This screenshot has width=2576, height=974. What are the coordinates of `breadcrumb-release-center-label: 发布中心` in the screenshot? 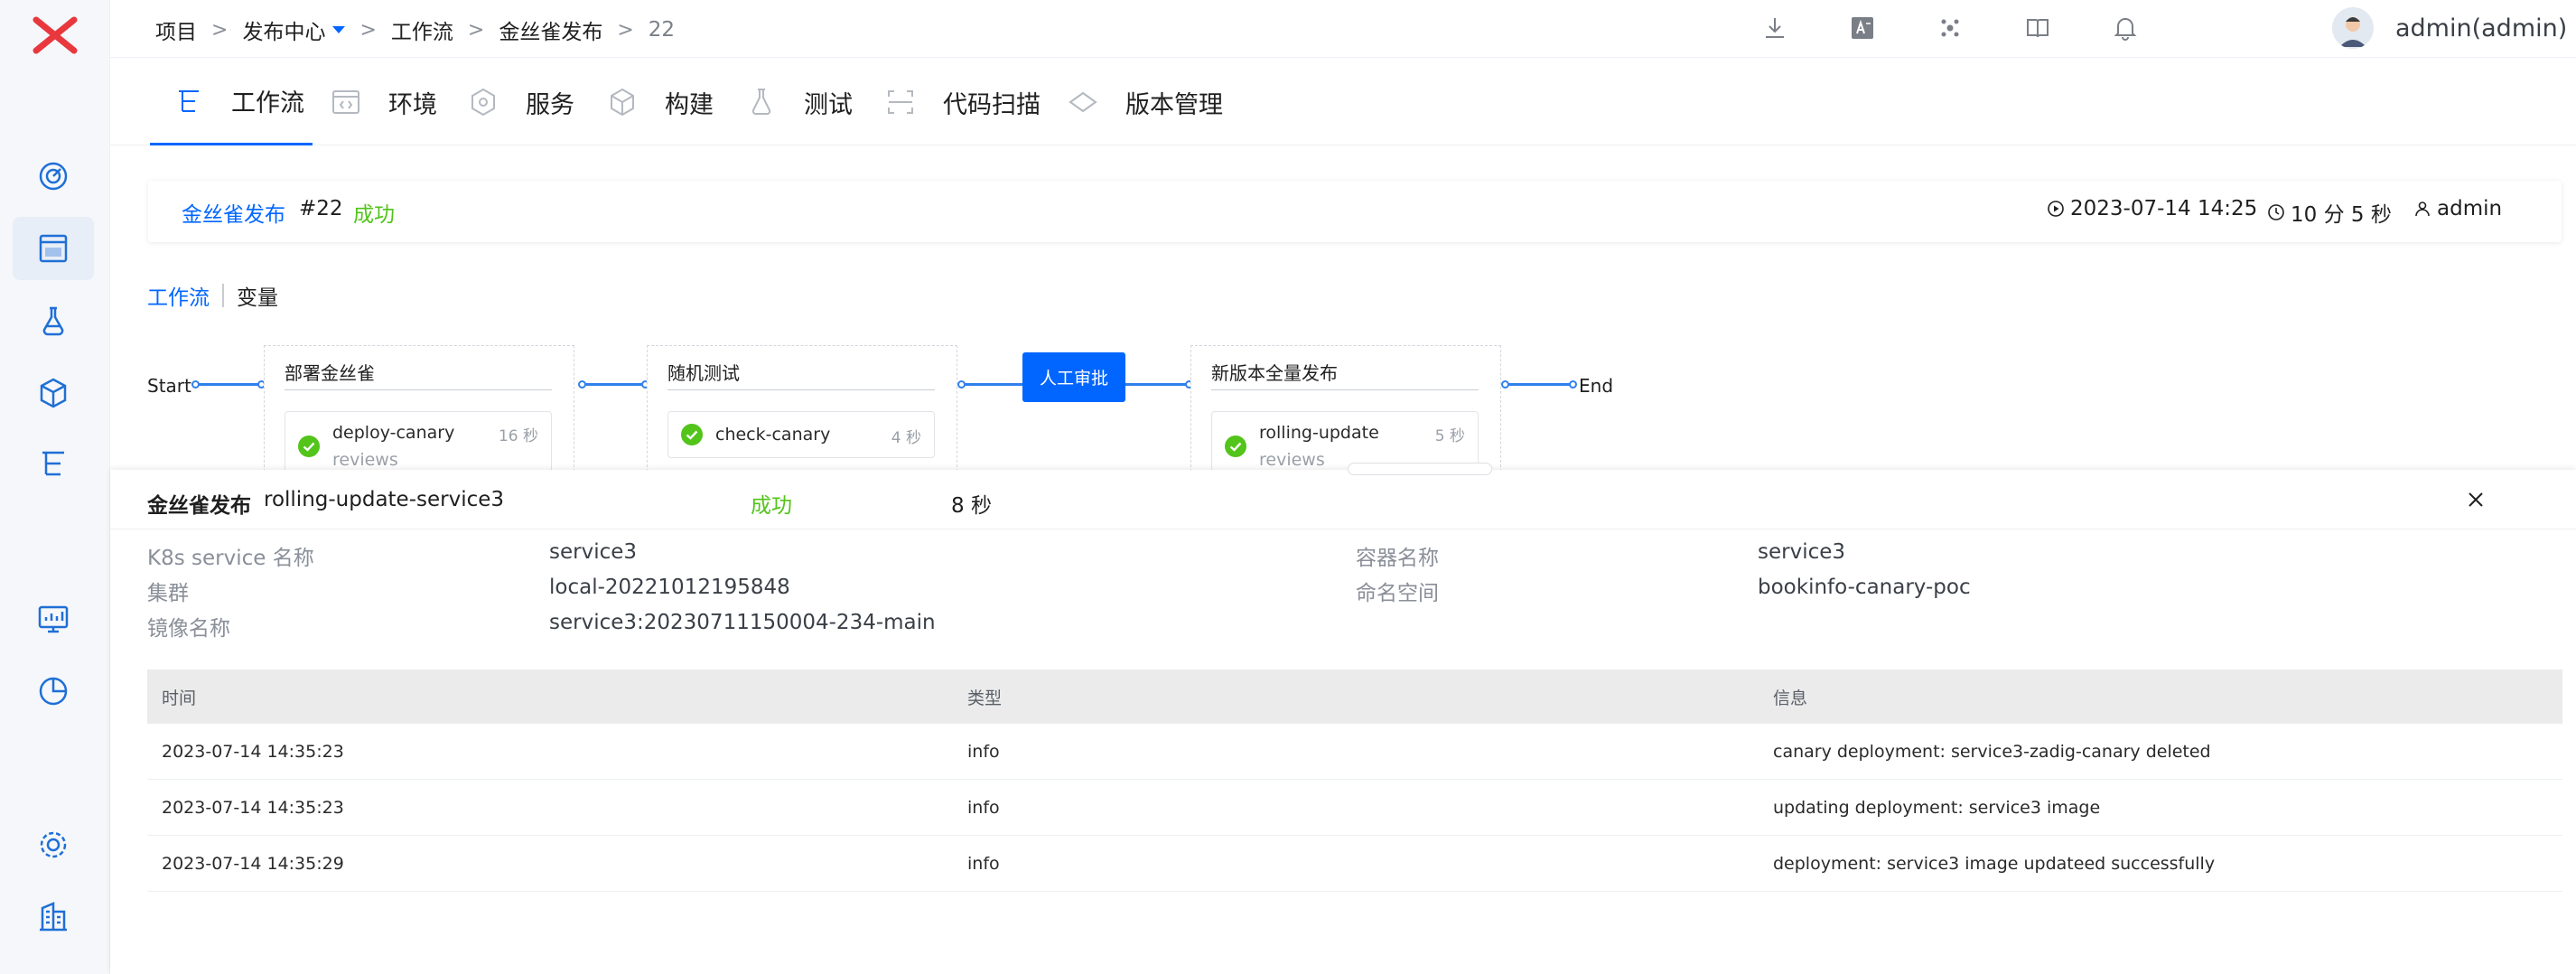 It's located at (284, 32).